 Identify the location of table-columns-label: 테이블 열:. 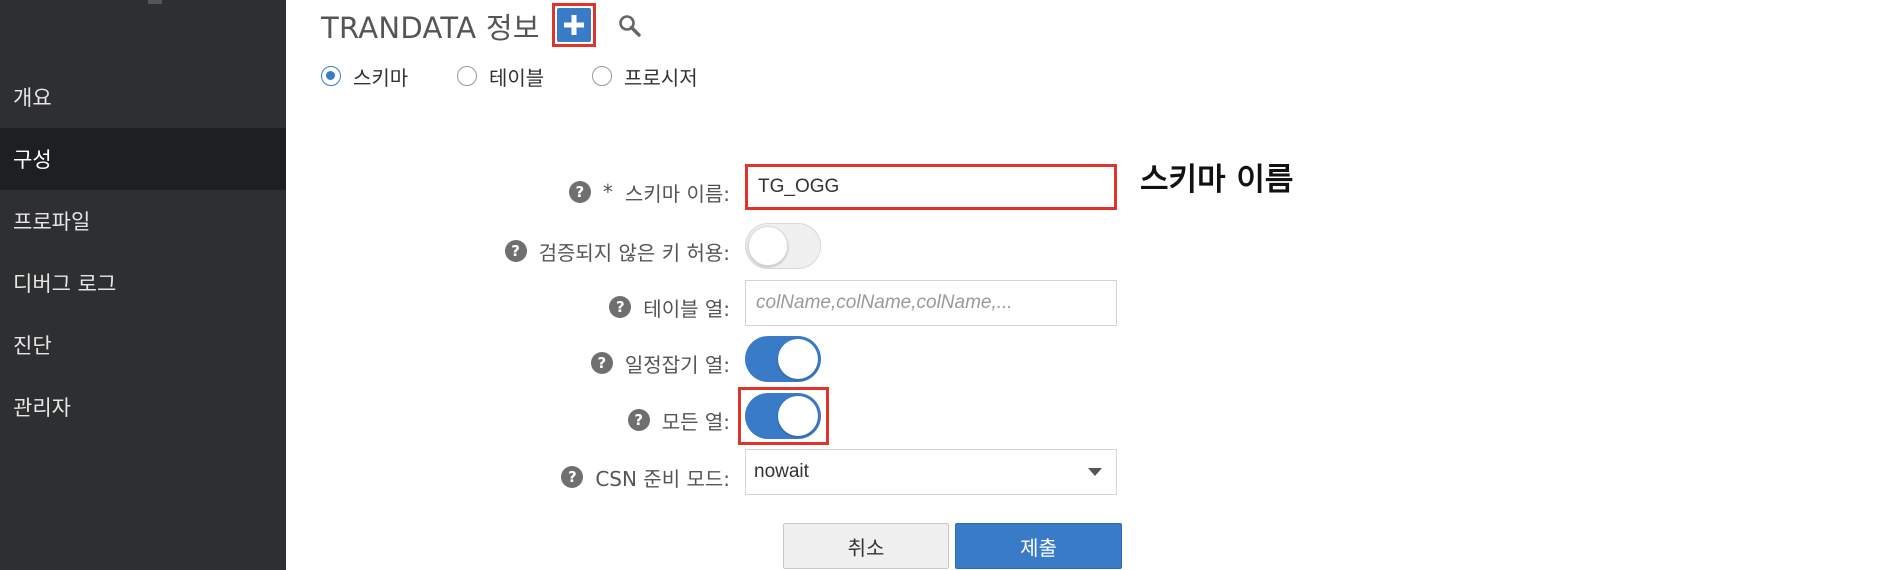
(686, 308).